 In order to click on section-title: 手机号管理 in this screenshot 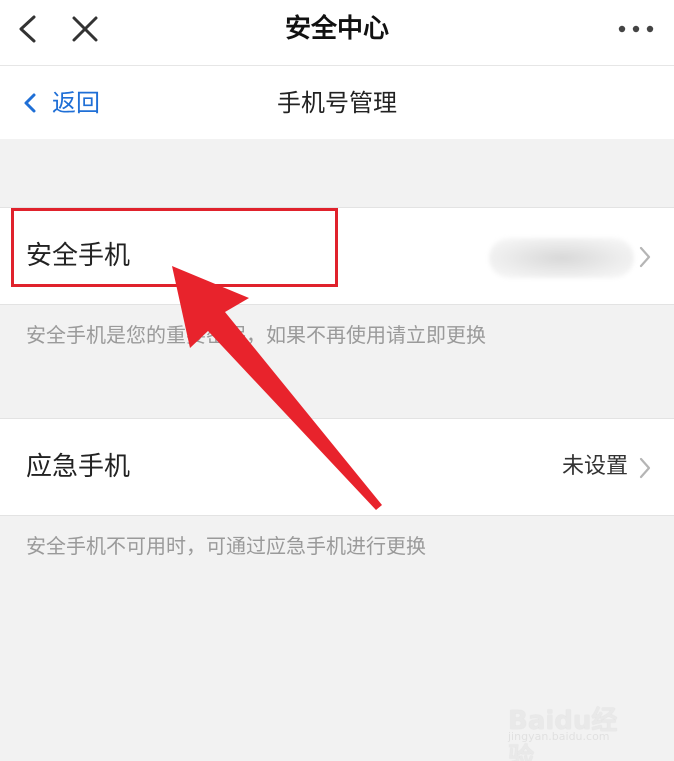, I will do `click(337, 103)`.